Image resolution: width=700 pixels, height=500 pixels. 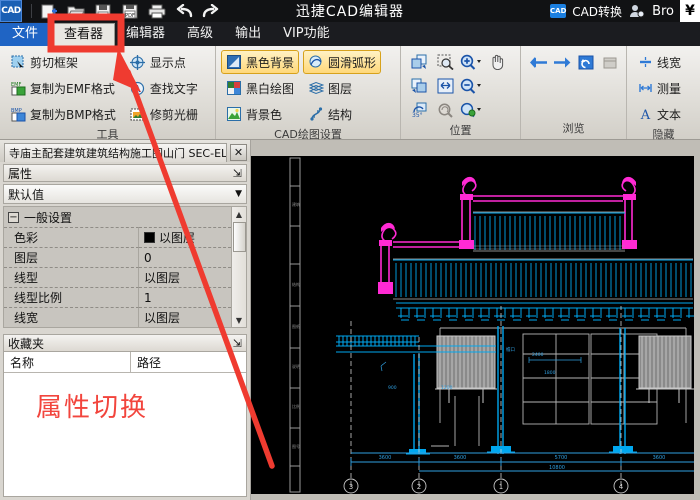 What do you see at coordinates (115, 152) in the screenshot?
I see `document-tab: 寺庙主配套建筑建筑结构施工图山门 SEC-ELE.png` at bounding box center [115, 152].